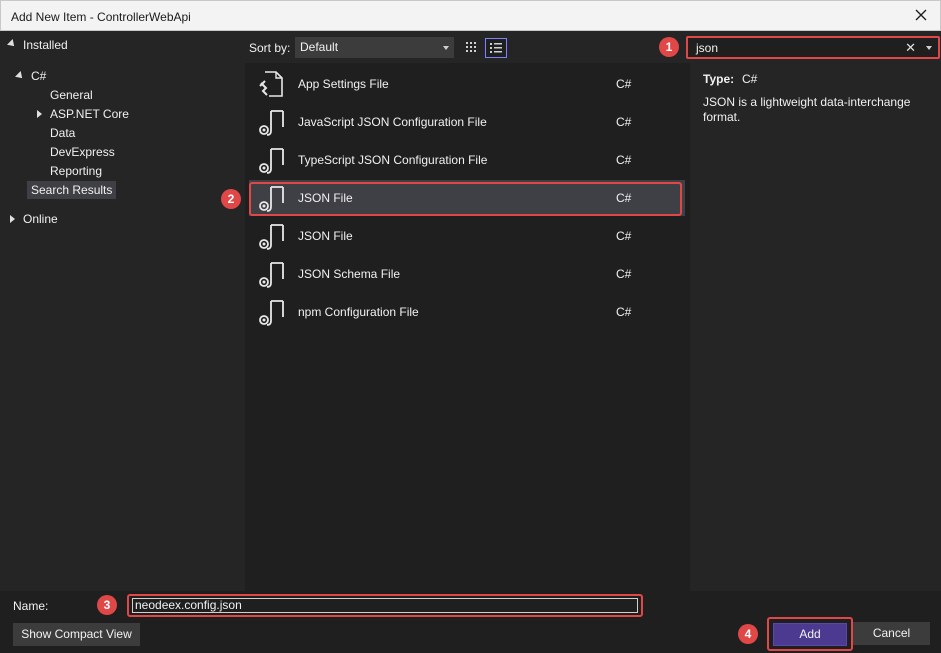 Image resolution: width=941 pixels, height=653 pixels. What do you see at coordinates (467, 198) in the screenshot?
I see `list-item-selected: JSON File C#` at bounding box center [467, 198].